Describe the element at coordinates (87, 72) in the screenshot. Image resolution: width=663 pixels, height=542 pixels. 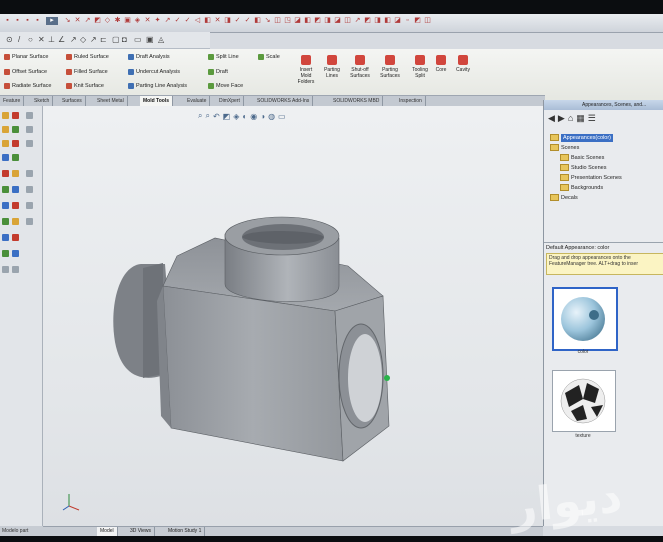
I see `filled-surface-button: Filled Surface` at that location.